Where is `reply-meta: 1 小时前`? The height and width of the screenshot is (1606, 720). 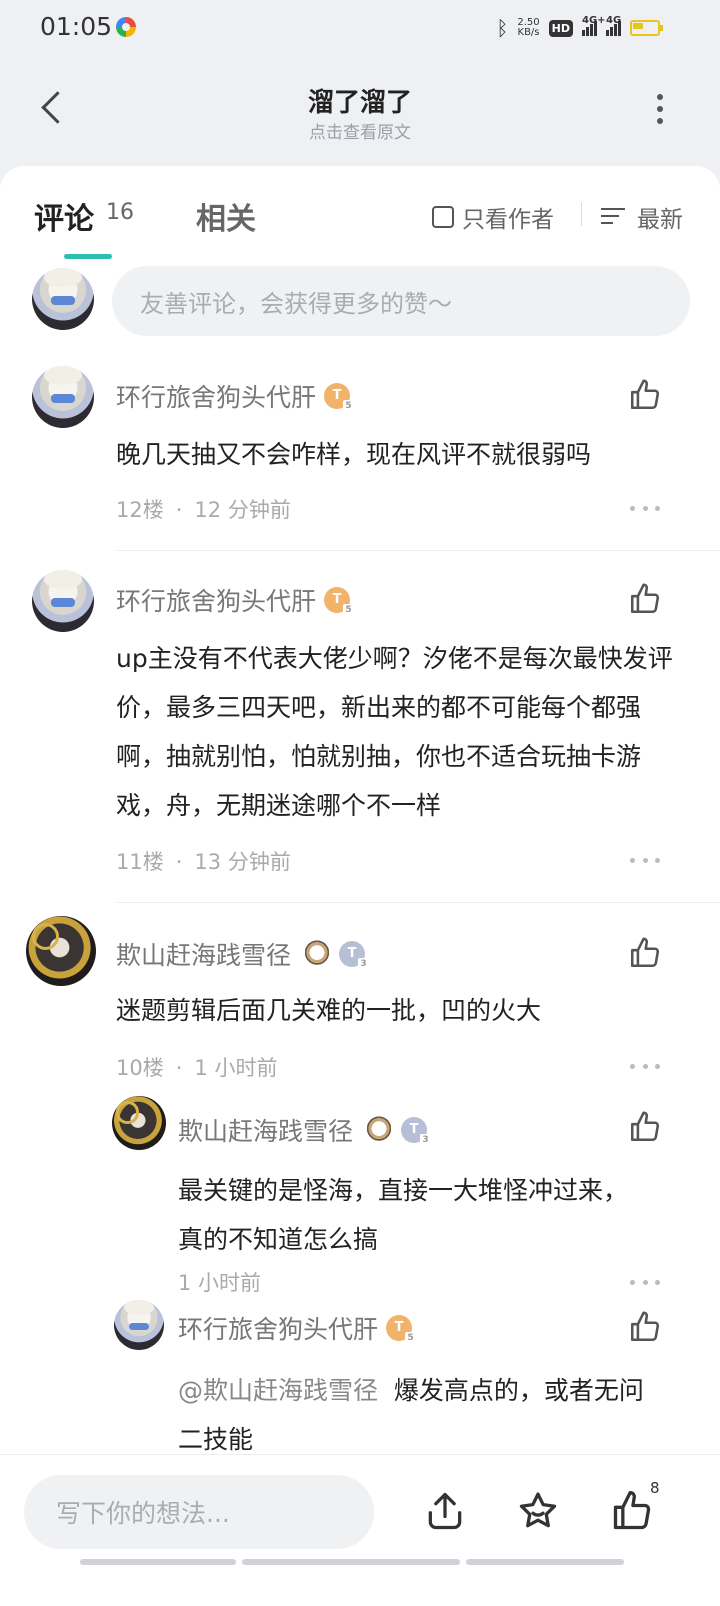 reply-meta: 1 小时前 is located at coordinates (220, 1283).